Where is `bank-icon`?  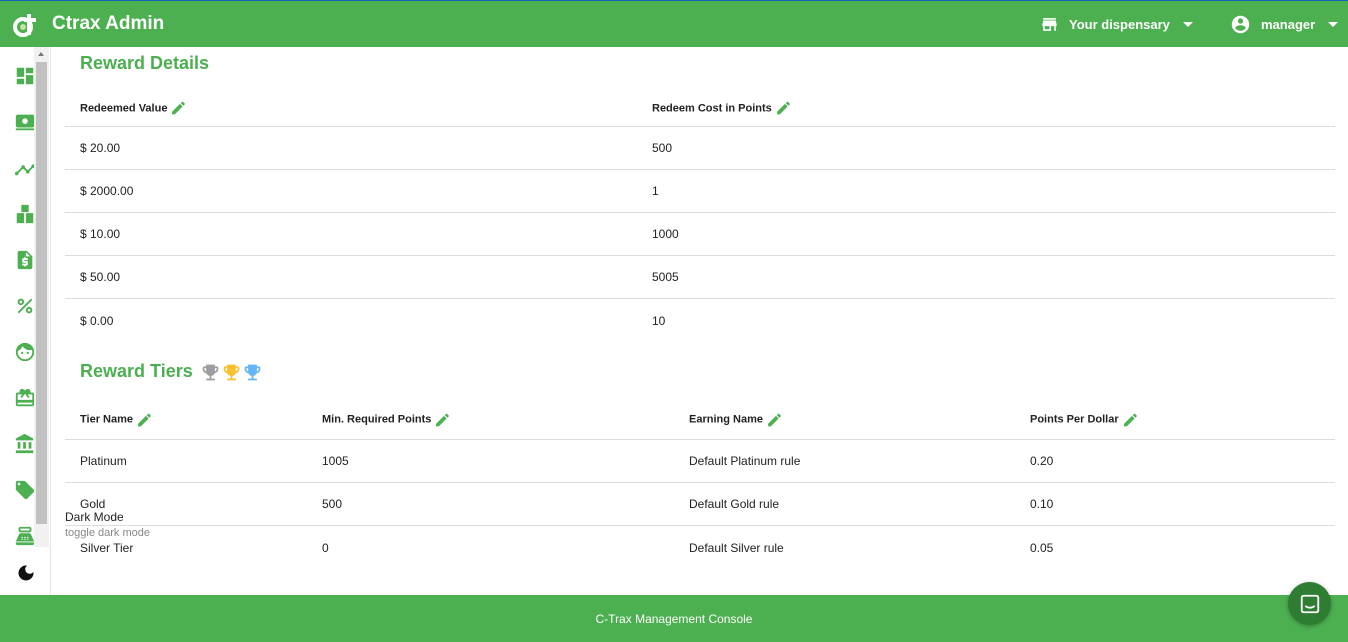 bank-icon is located at coordinates (24, 443).